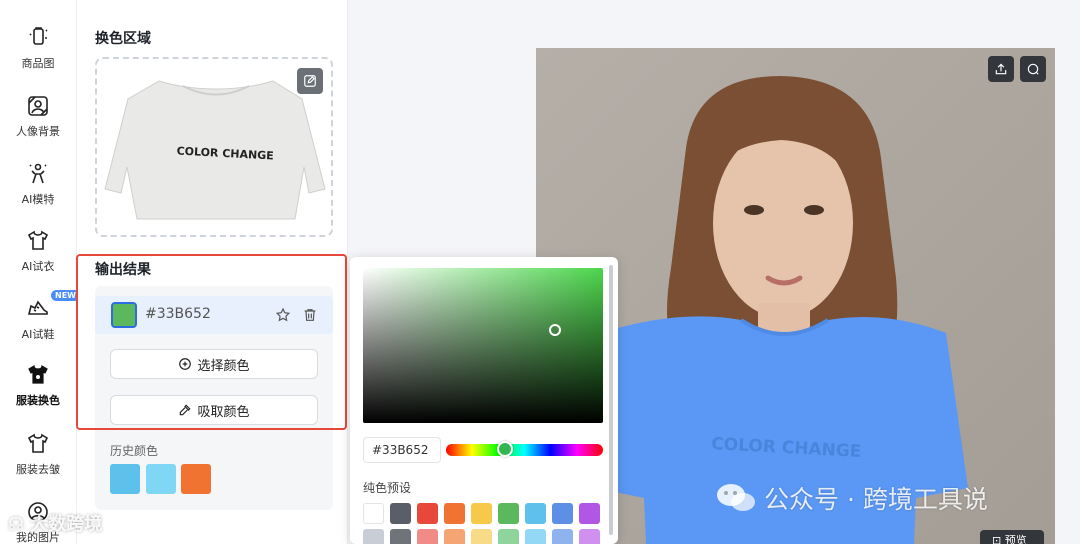 Image resolution: width=1080 pixels, height=544 pixels. I want to click on hue-slider, so click(524, 449).